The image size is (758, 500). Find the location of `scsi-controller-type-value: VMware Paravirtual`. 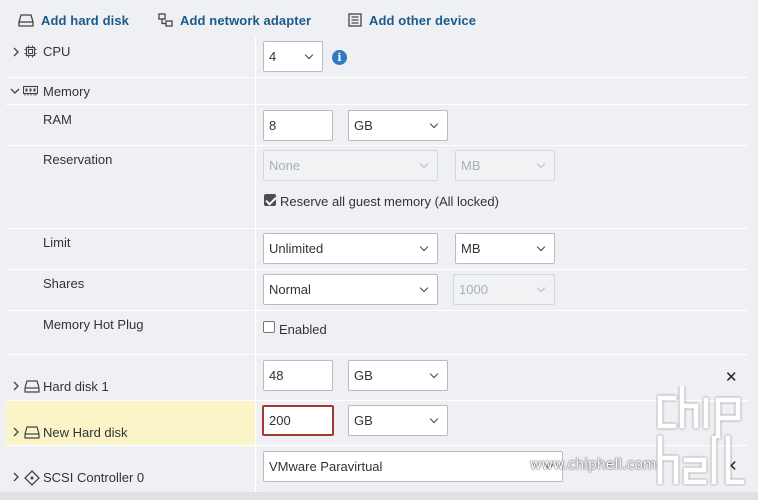

scsi-controller-type-value: VMware Paravirtual is located at coordinates (326, 466).